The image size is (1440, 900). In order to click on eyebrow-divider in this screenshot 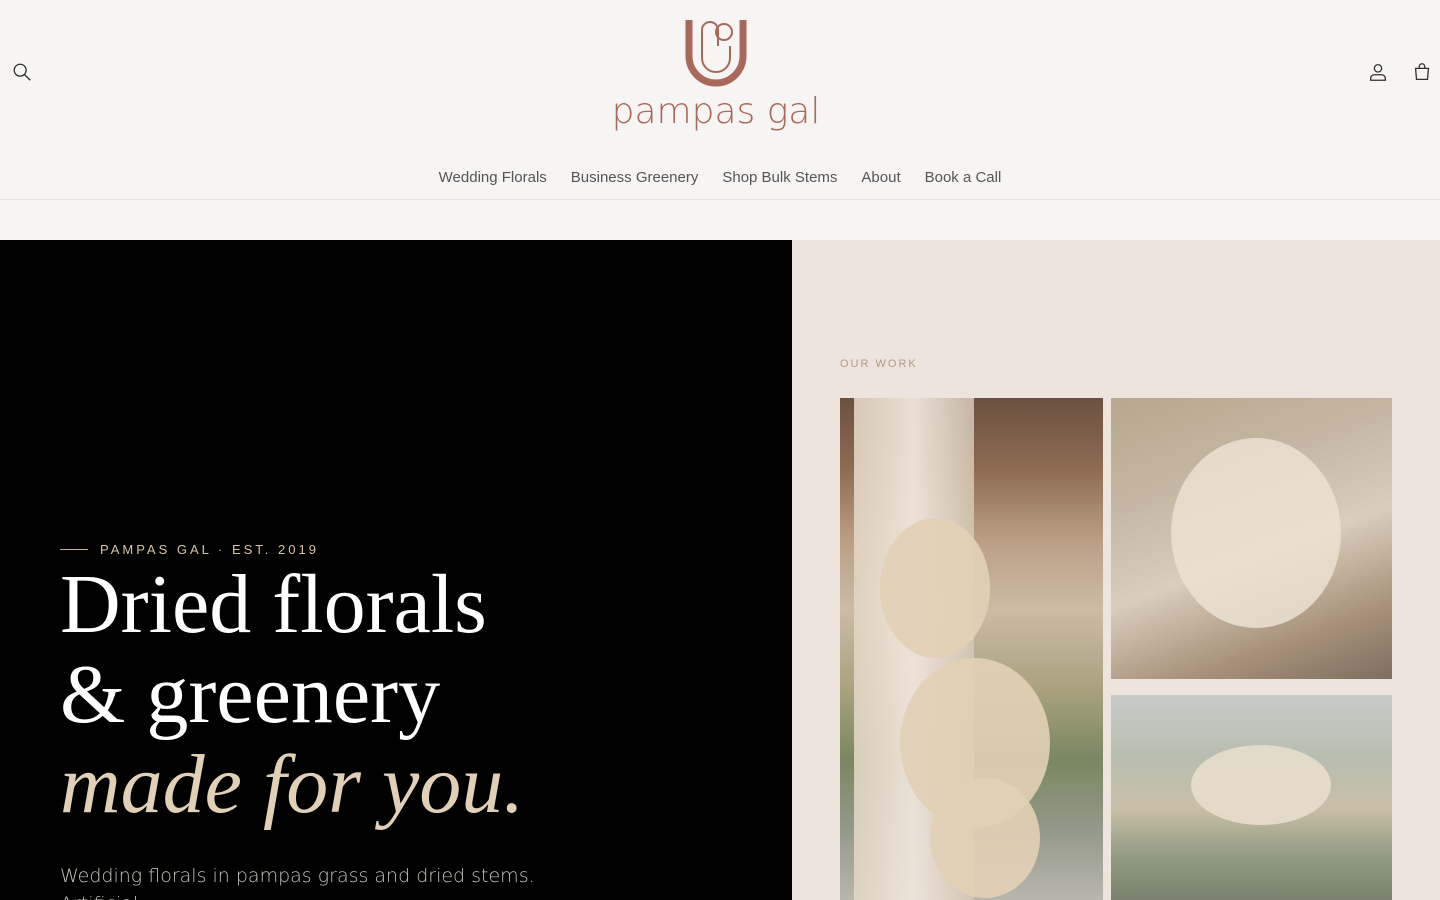, I will do `click(74, 549)`.